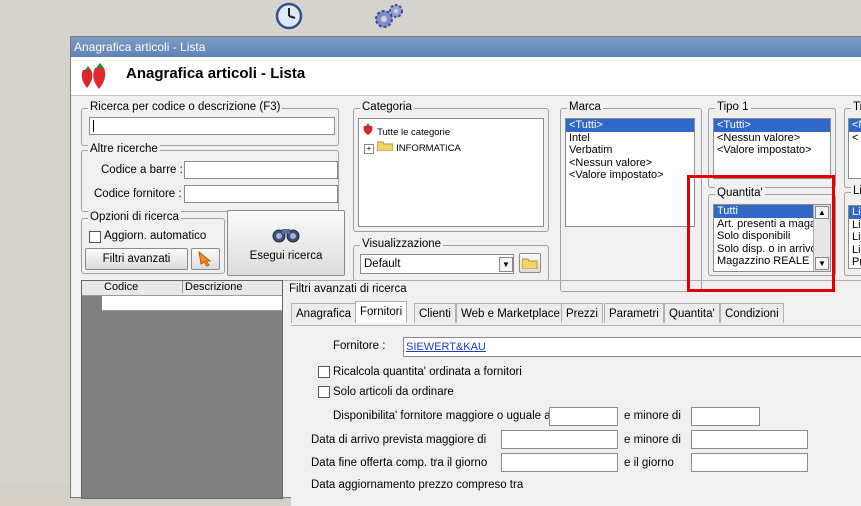 This screenshot has width=861, height=506. I want to click on auto-update-checkbox, so click(95, 237).